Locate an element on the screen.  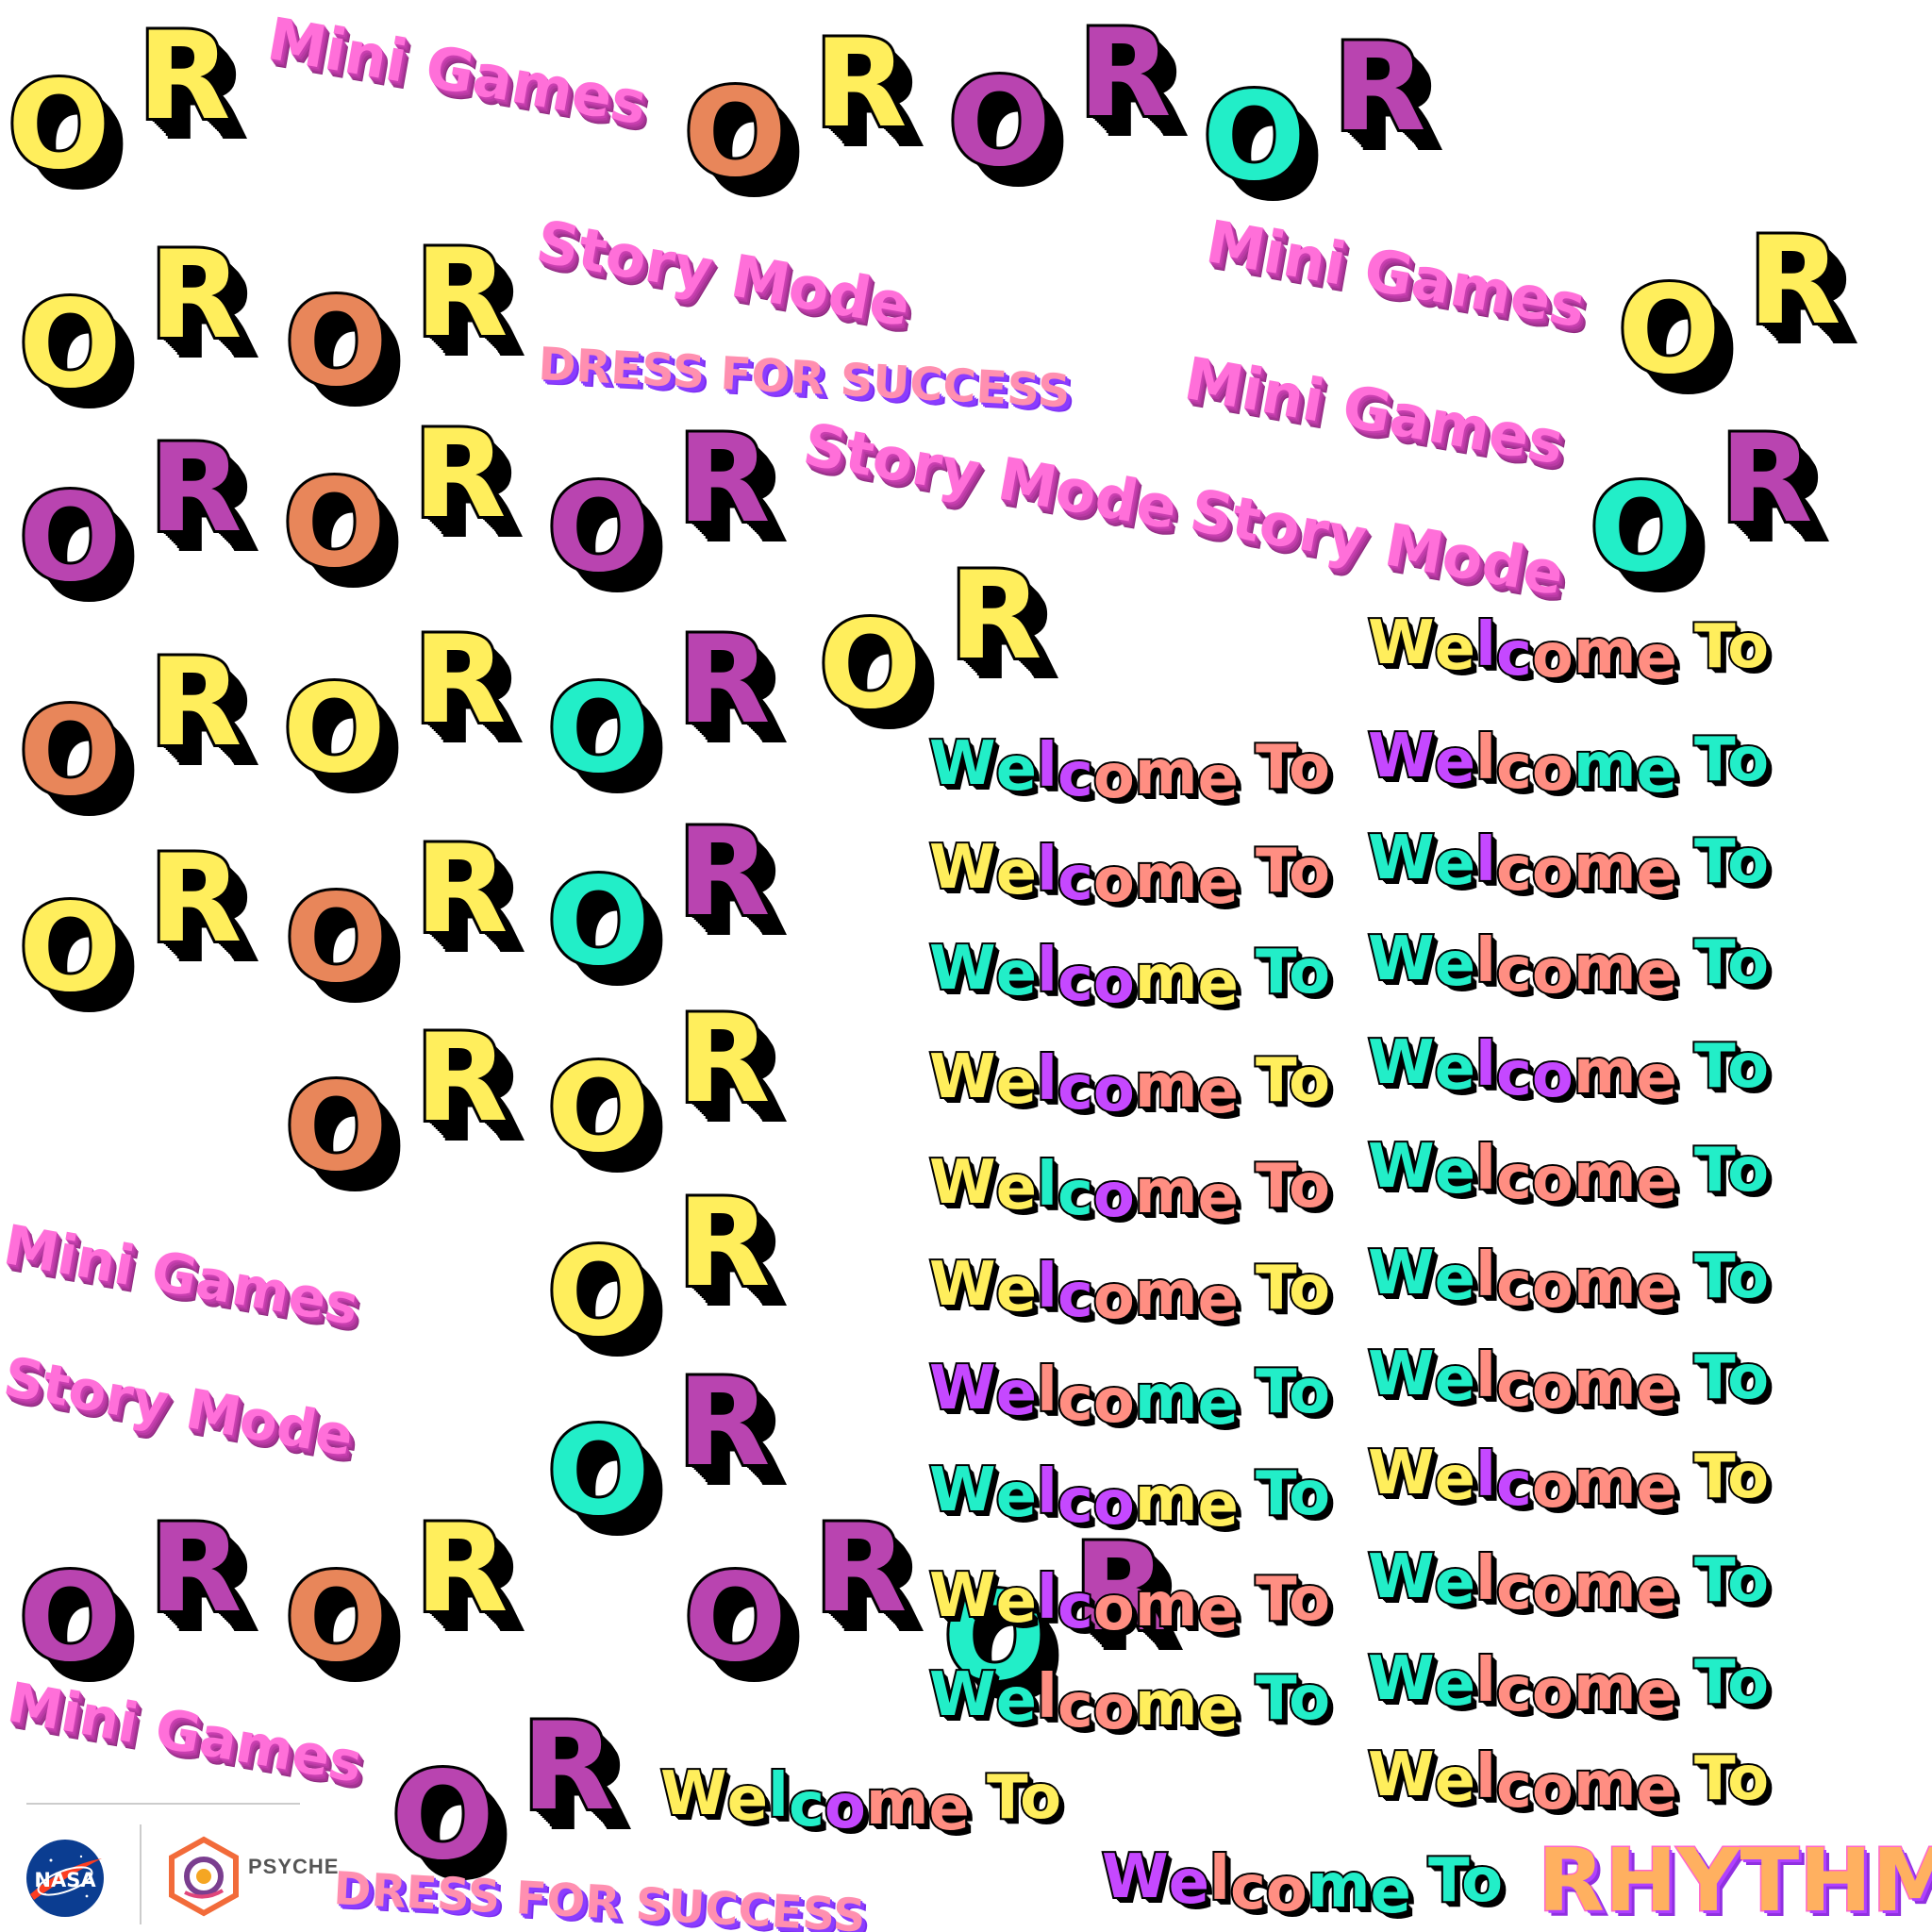
footer-divider is located at coordinates (163, 1804).